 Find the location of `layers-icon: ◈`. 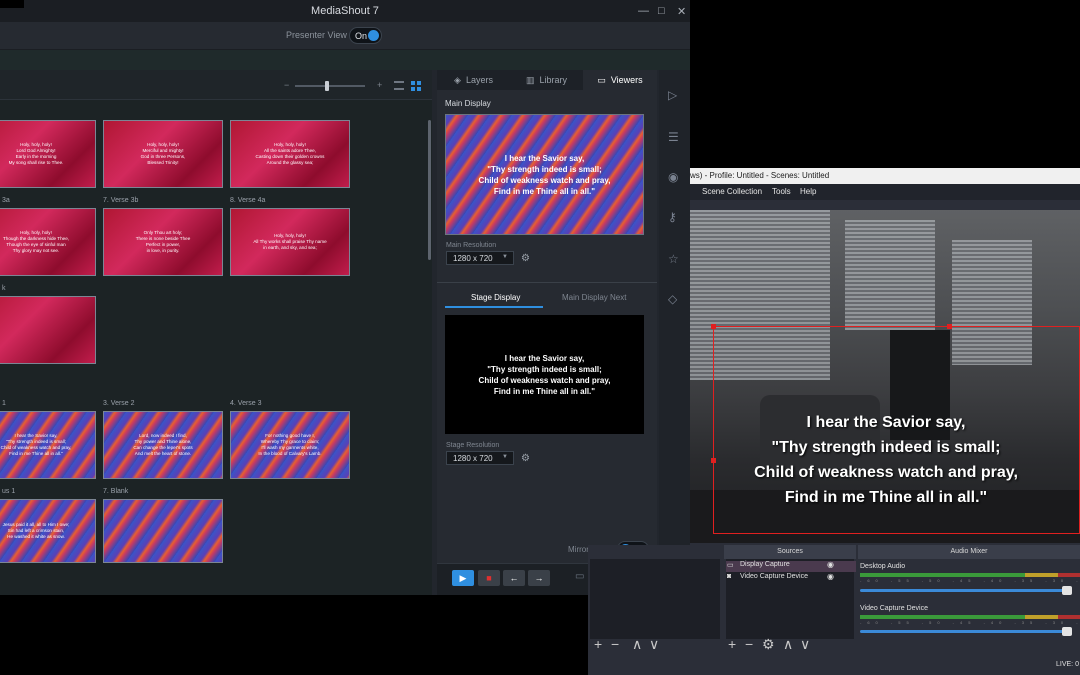

layers-icon: ◈ is located at coordinates (457, 79).